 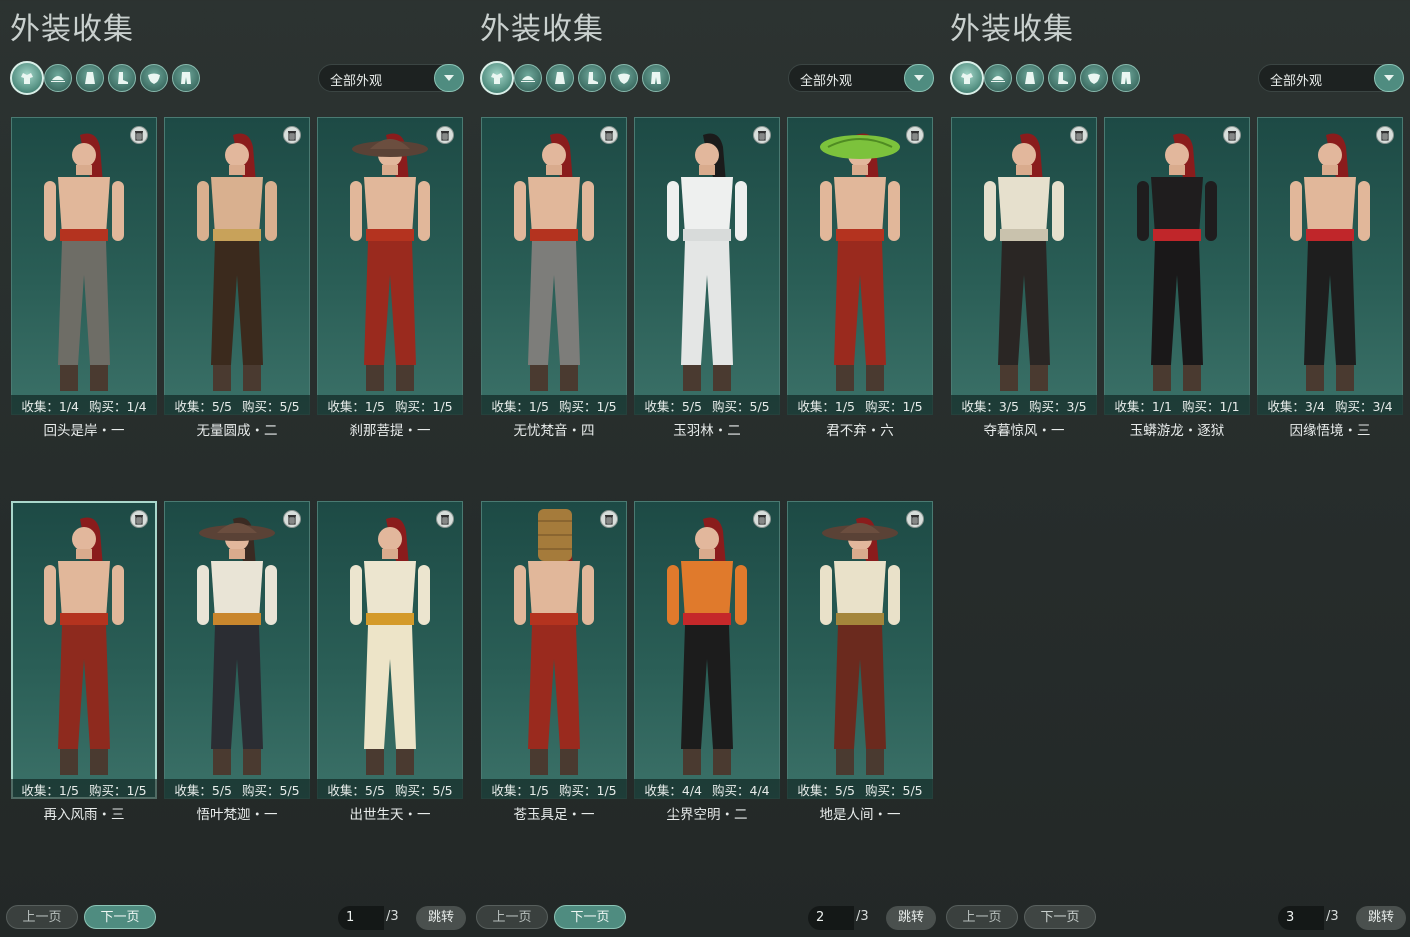 I want to click on dropdown-label: 全部外观, so click(x=826, y=81).